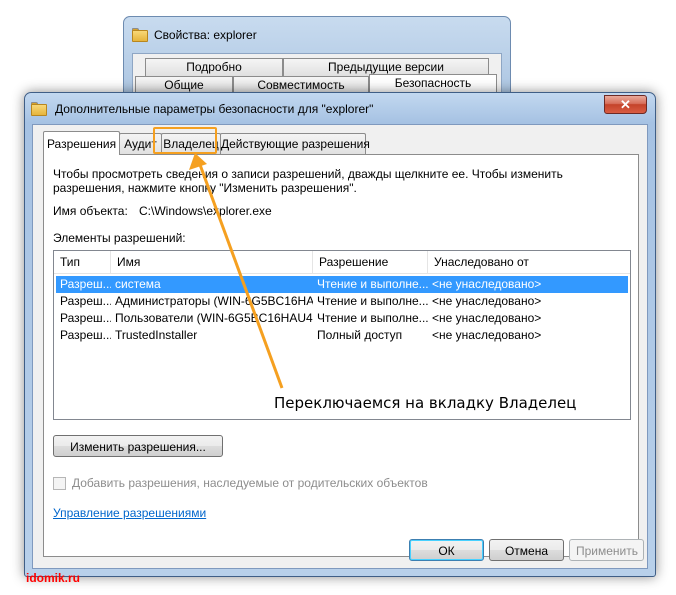 The width and height of the screenshot is (676, 595). What do you see at coordinates (53, 578) in the screenshot?
I see `watermark: idomik.ru` at bounding box center [53, 578].